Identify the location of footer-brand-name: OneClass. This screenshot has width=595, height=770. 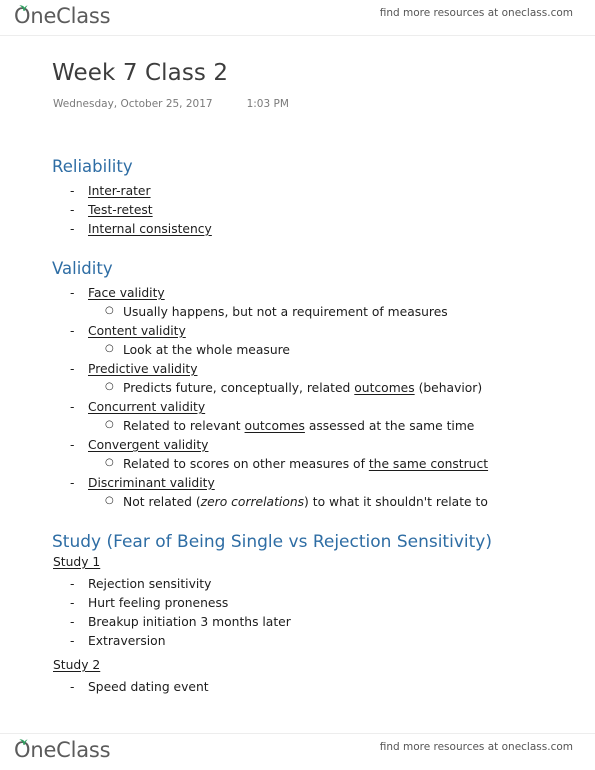
(62, 750).